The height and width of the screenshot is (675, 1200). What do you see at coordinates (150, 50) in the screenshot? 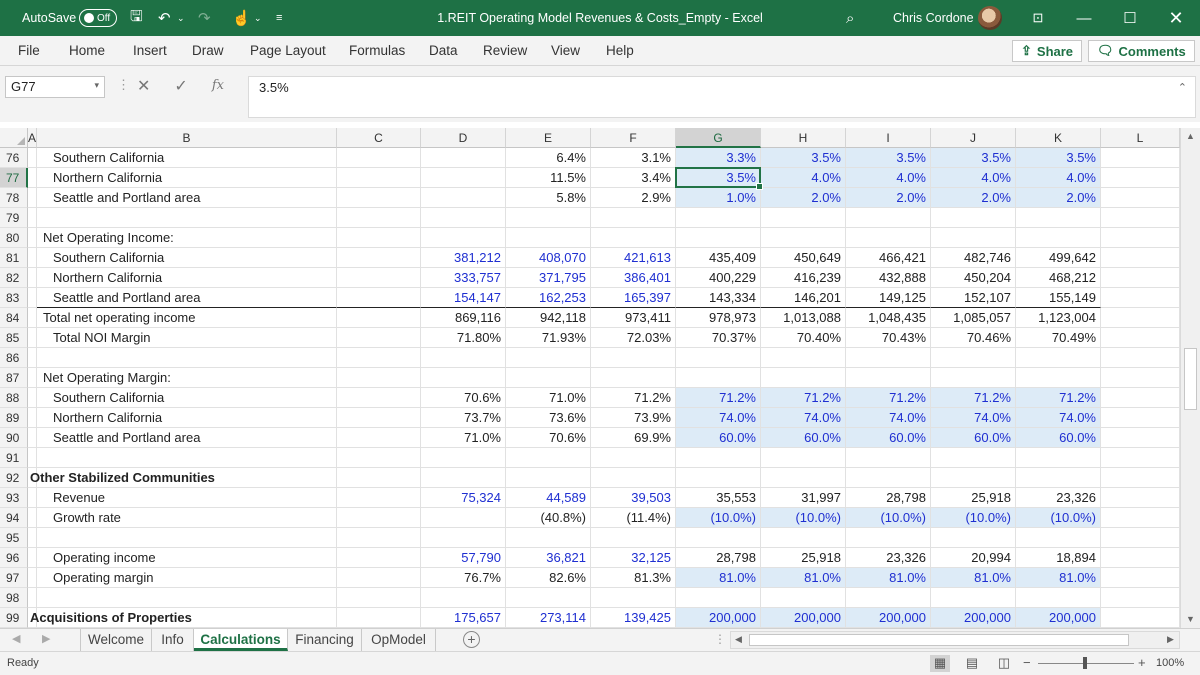
I see `tab-insert: Insert` at bounding box center [150, 50].